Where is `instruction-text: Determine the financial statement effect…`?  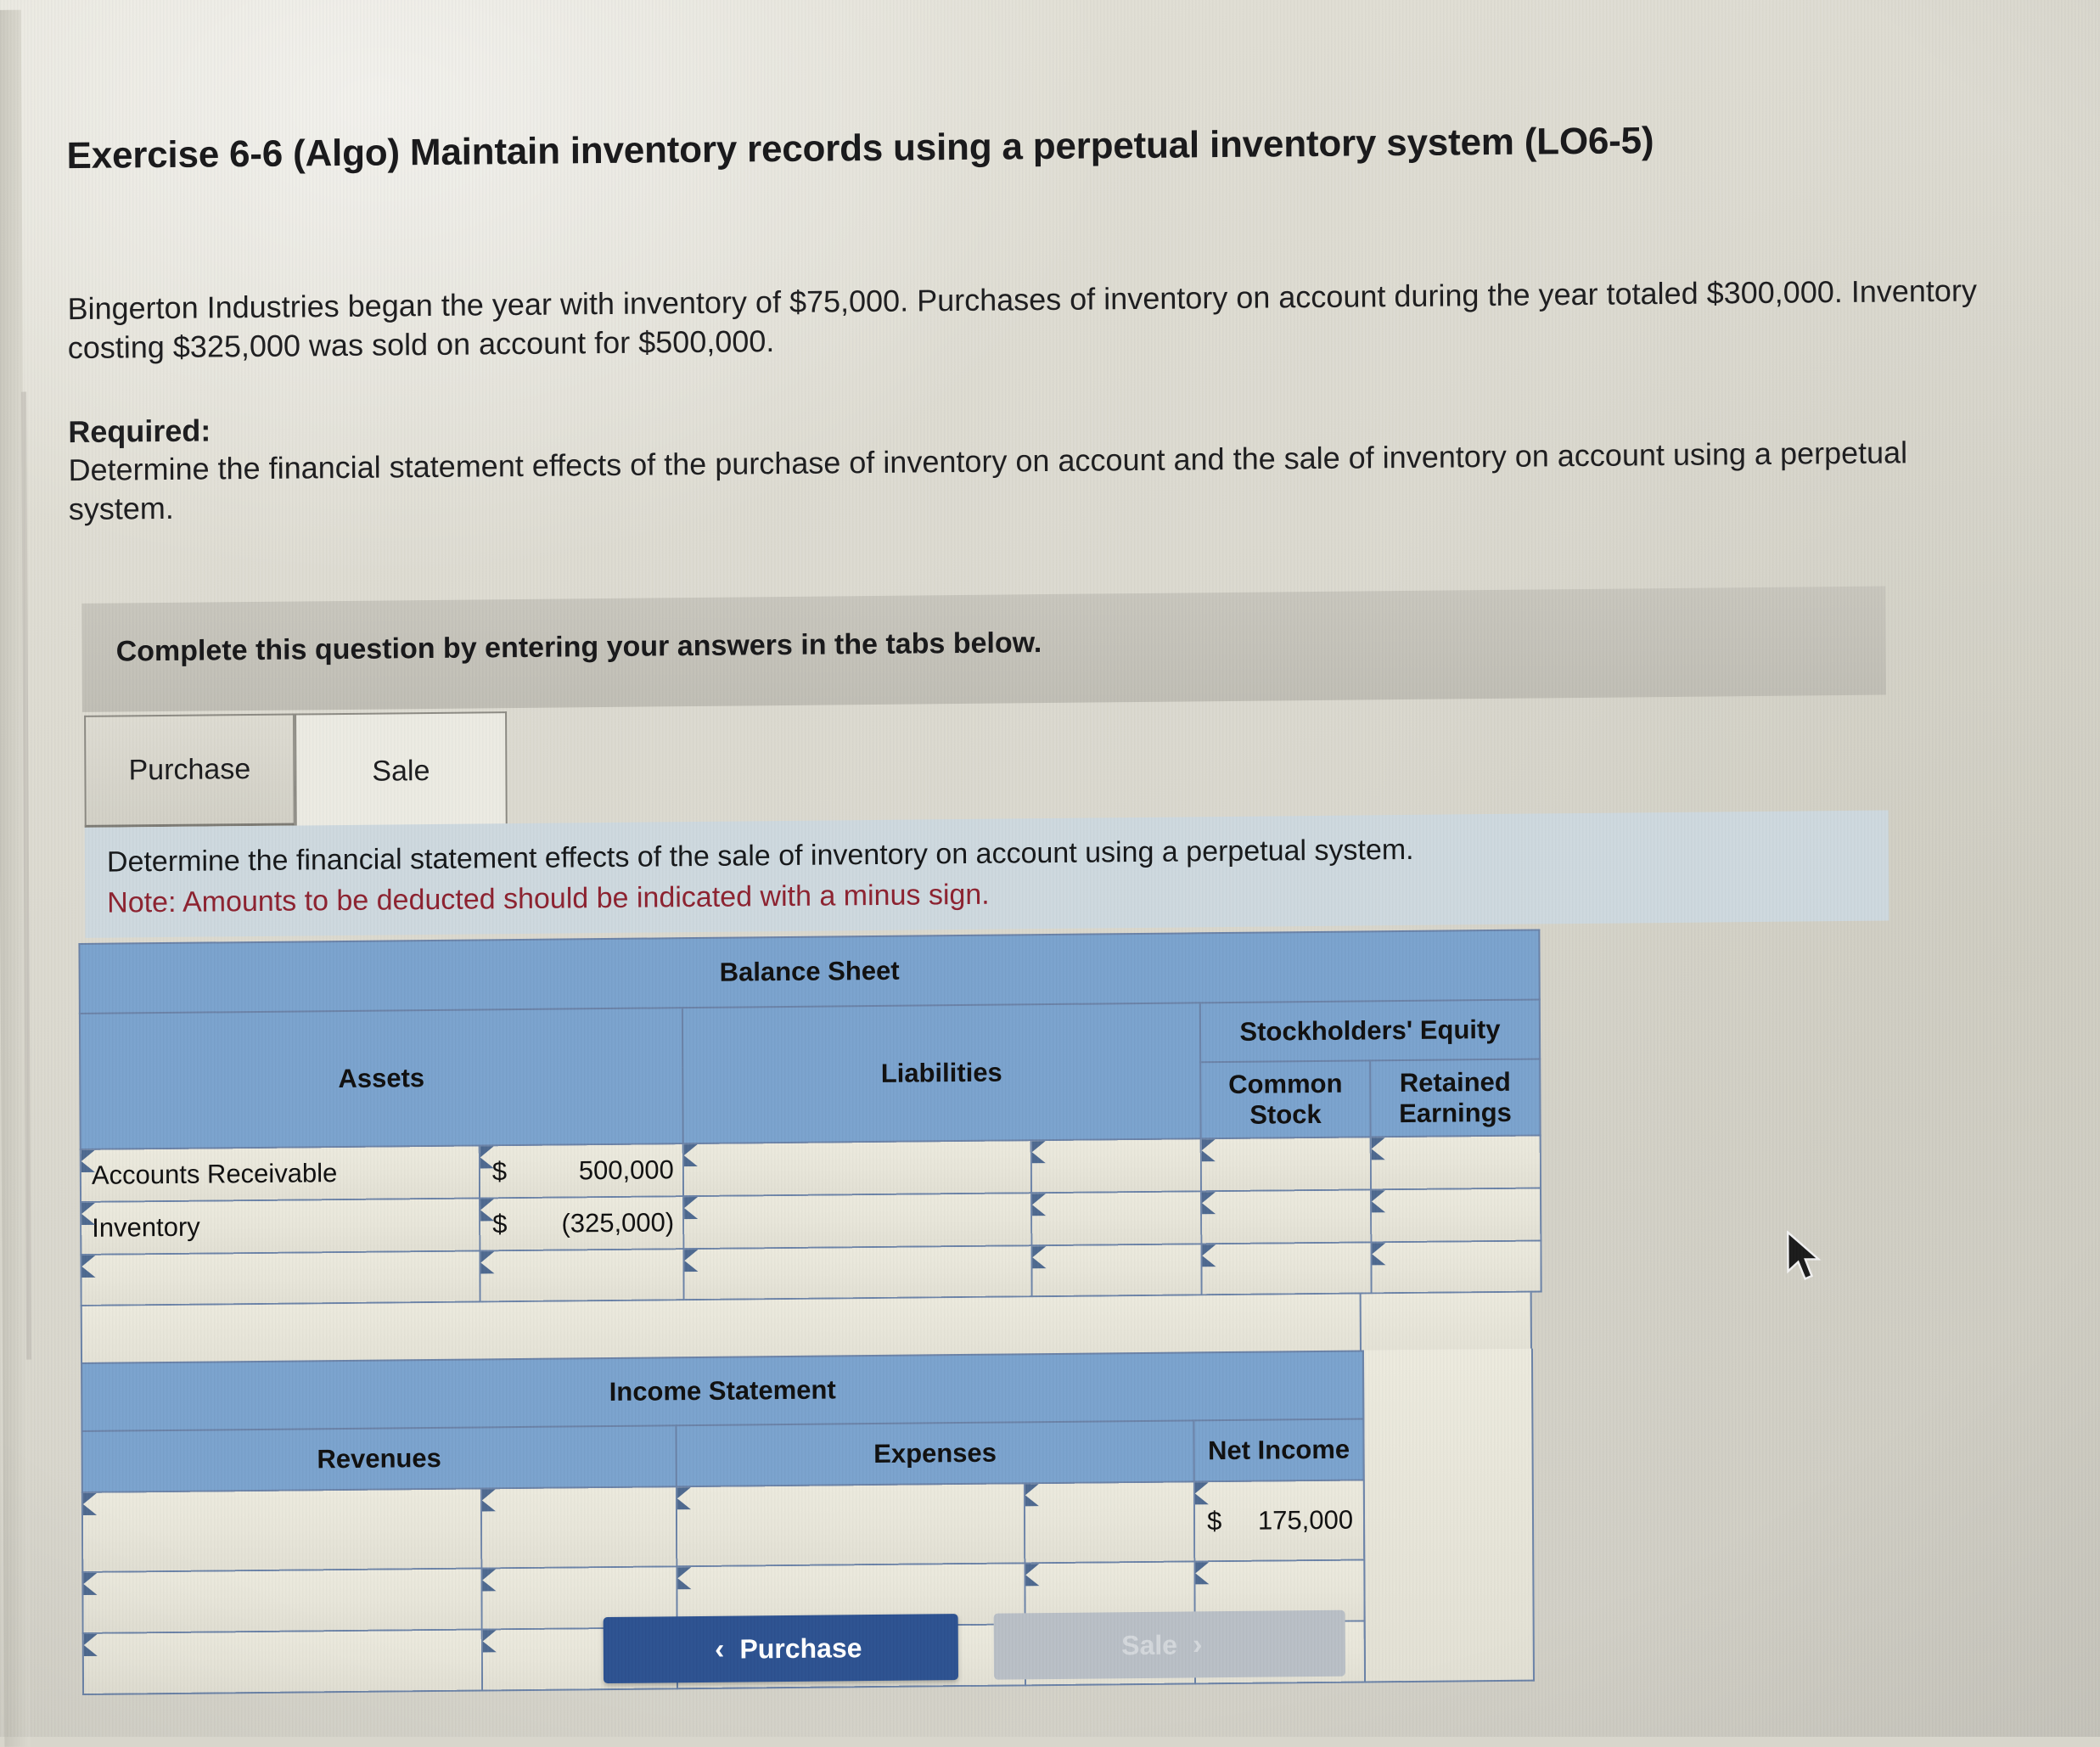 instruction-text: Determine the financial statement effect… is located at coordinates (760, 856).